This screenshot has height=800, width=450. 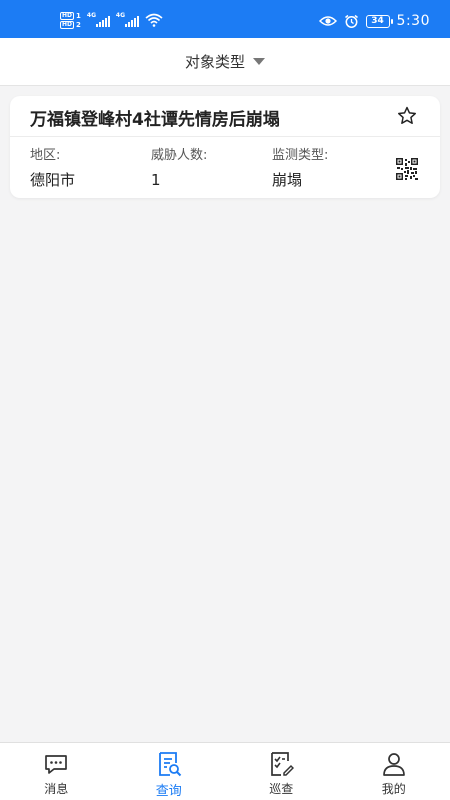 I want to click on nav-inspection: 巡查, so click(x=281, y=771).